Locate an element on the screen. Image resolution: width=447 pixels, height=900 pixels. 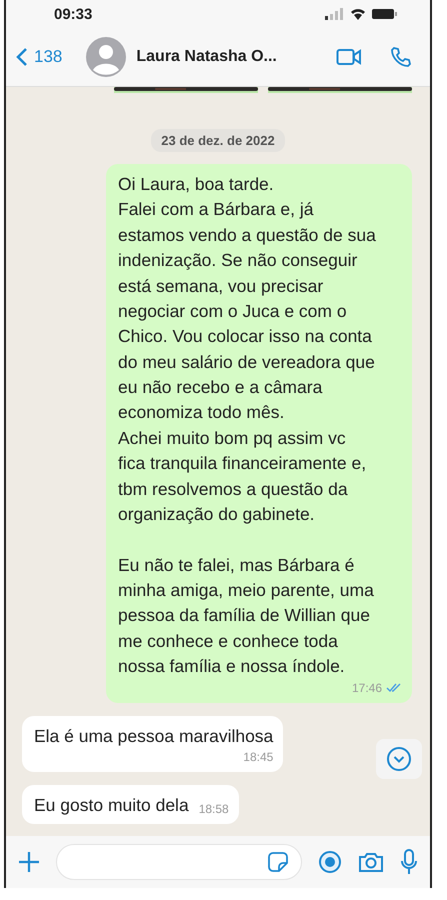
chevron-down-icon is located at coordinates (399, 759).